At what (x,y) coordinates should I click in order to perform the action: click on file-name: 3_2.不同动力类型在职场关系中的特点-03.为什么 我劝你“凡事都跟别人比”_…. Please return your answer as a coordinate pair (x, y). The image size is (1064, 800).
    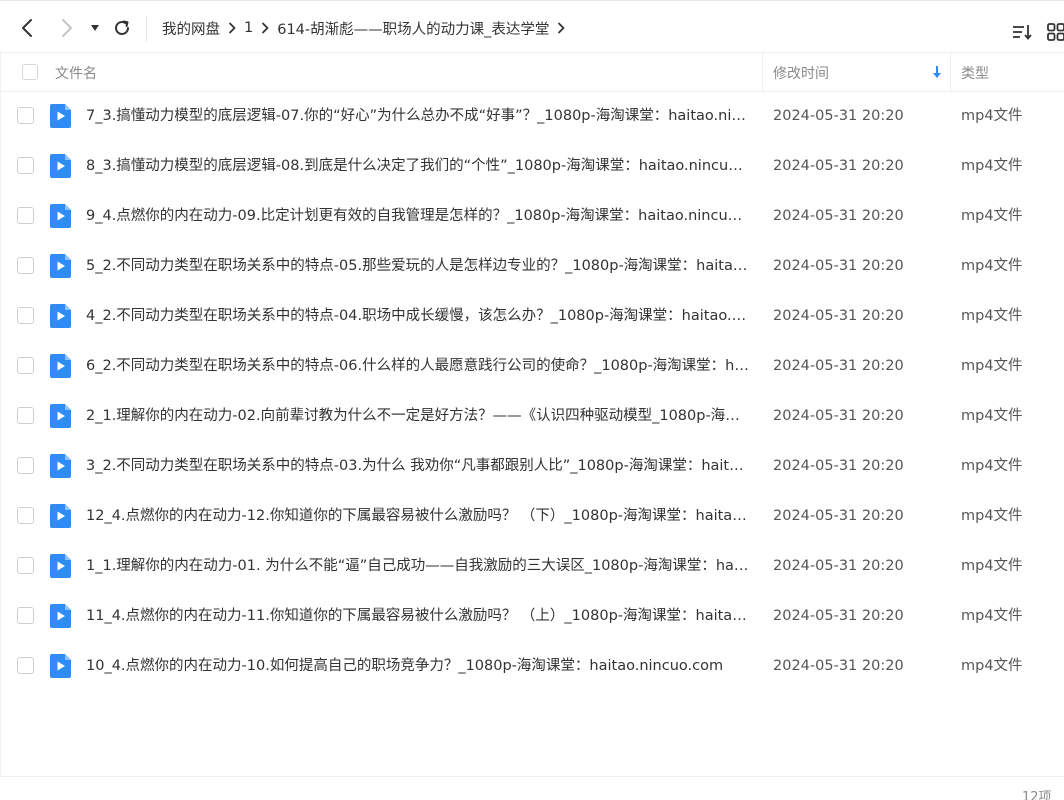
    Looking at the image, I should click on (418, 466).